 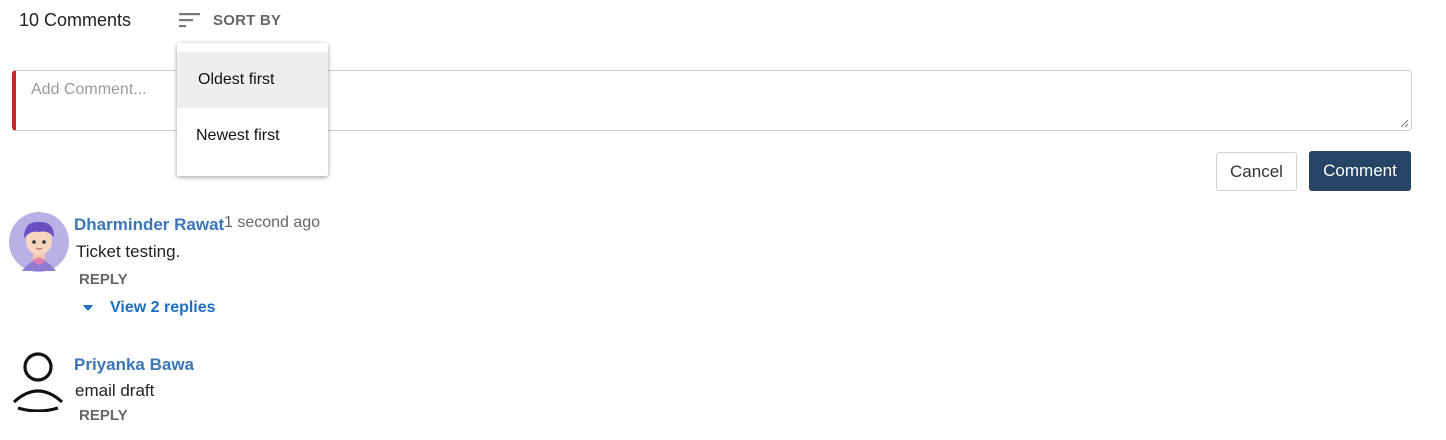 I want to click on comment-text: Ticket testing., so click(x=128, y=251).